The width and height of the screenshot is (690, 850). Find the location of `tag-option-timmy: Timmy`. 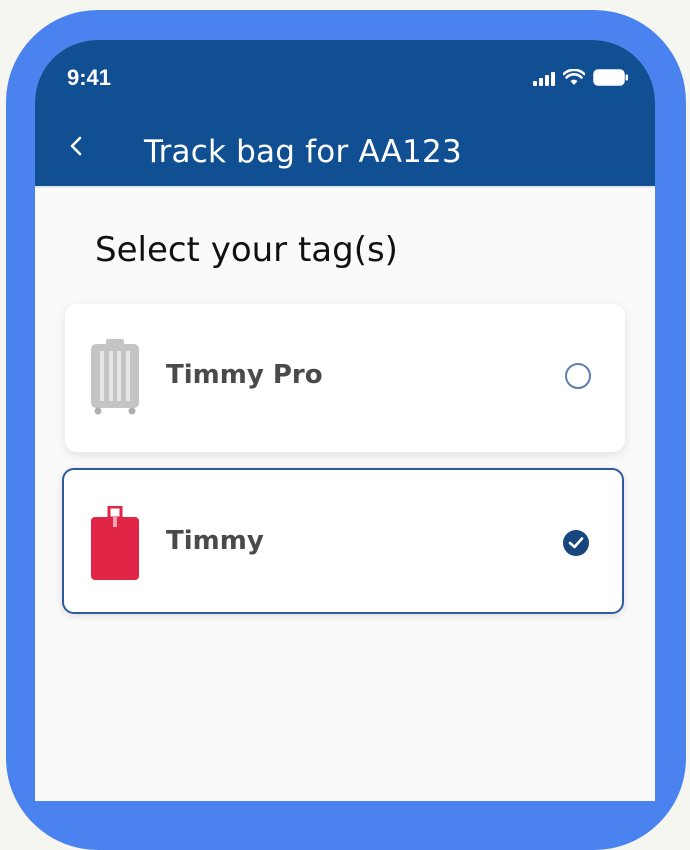

tag-option-timmy: Timmy is located at coordinates (343, 541).